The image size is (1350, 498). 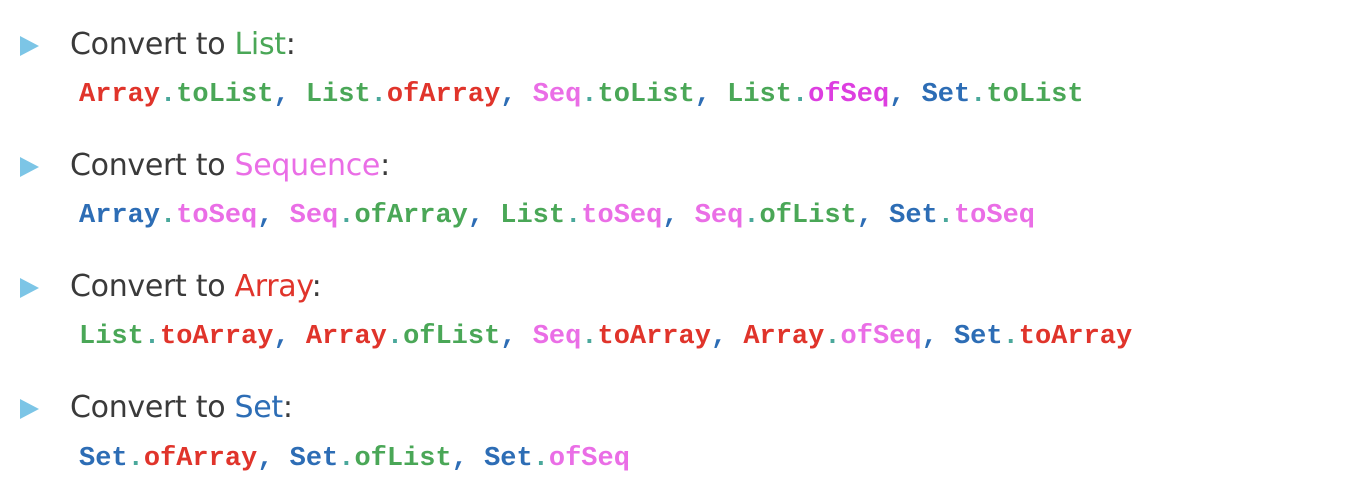 What do you see at coordinates (675, 405) in the screenshot?
I see `section-set-heading: Convert to Set:` at bounding box center [675, 405].